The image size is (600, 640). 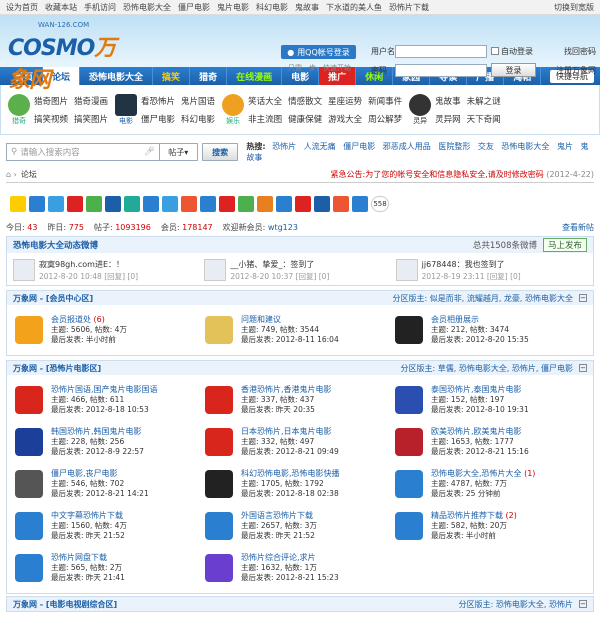 What do you see at coordinates (359, 146) in the screenshot?
I see `hot-link: 僵尸电影` at bounding box center [359, 146].